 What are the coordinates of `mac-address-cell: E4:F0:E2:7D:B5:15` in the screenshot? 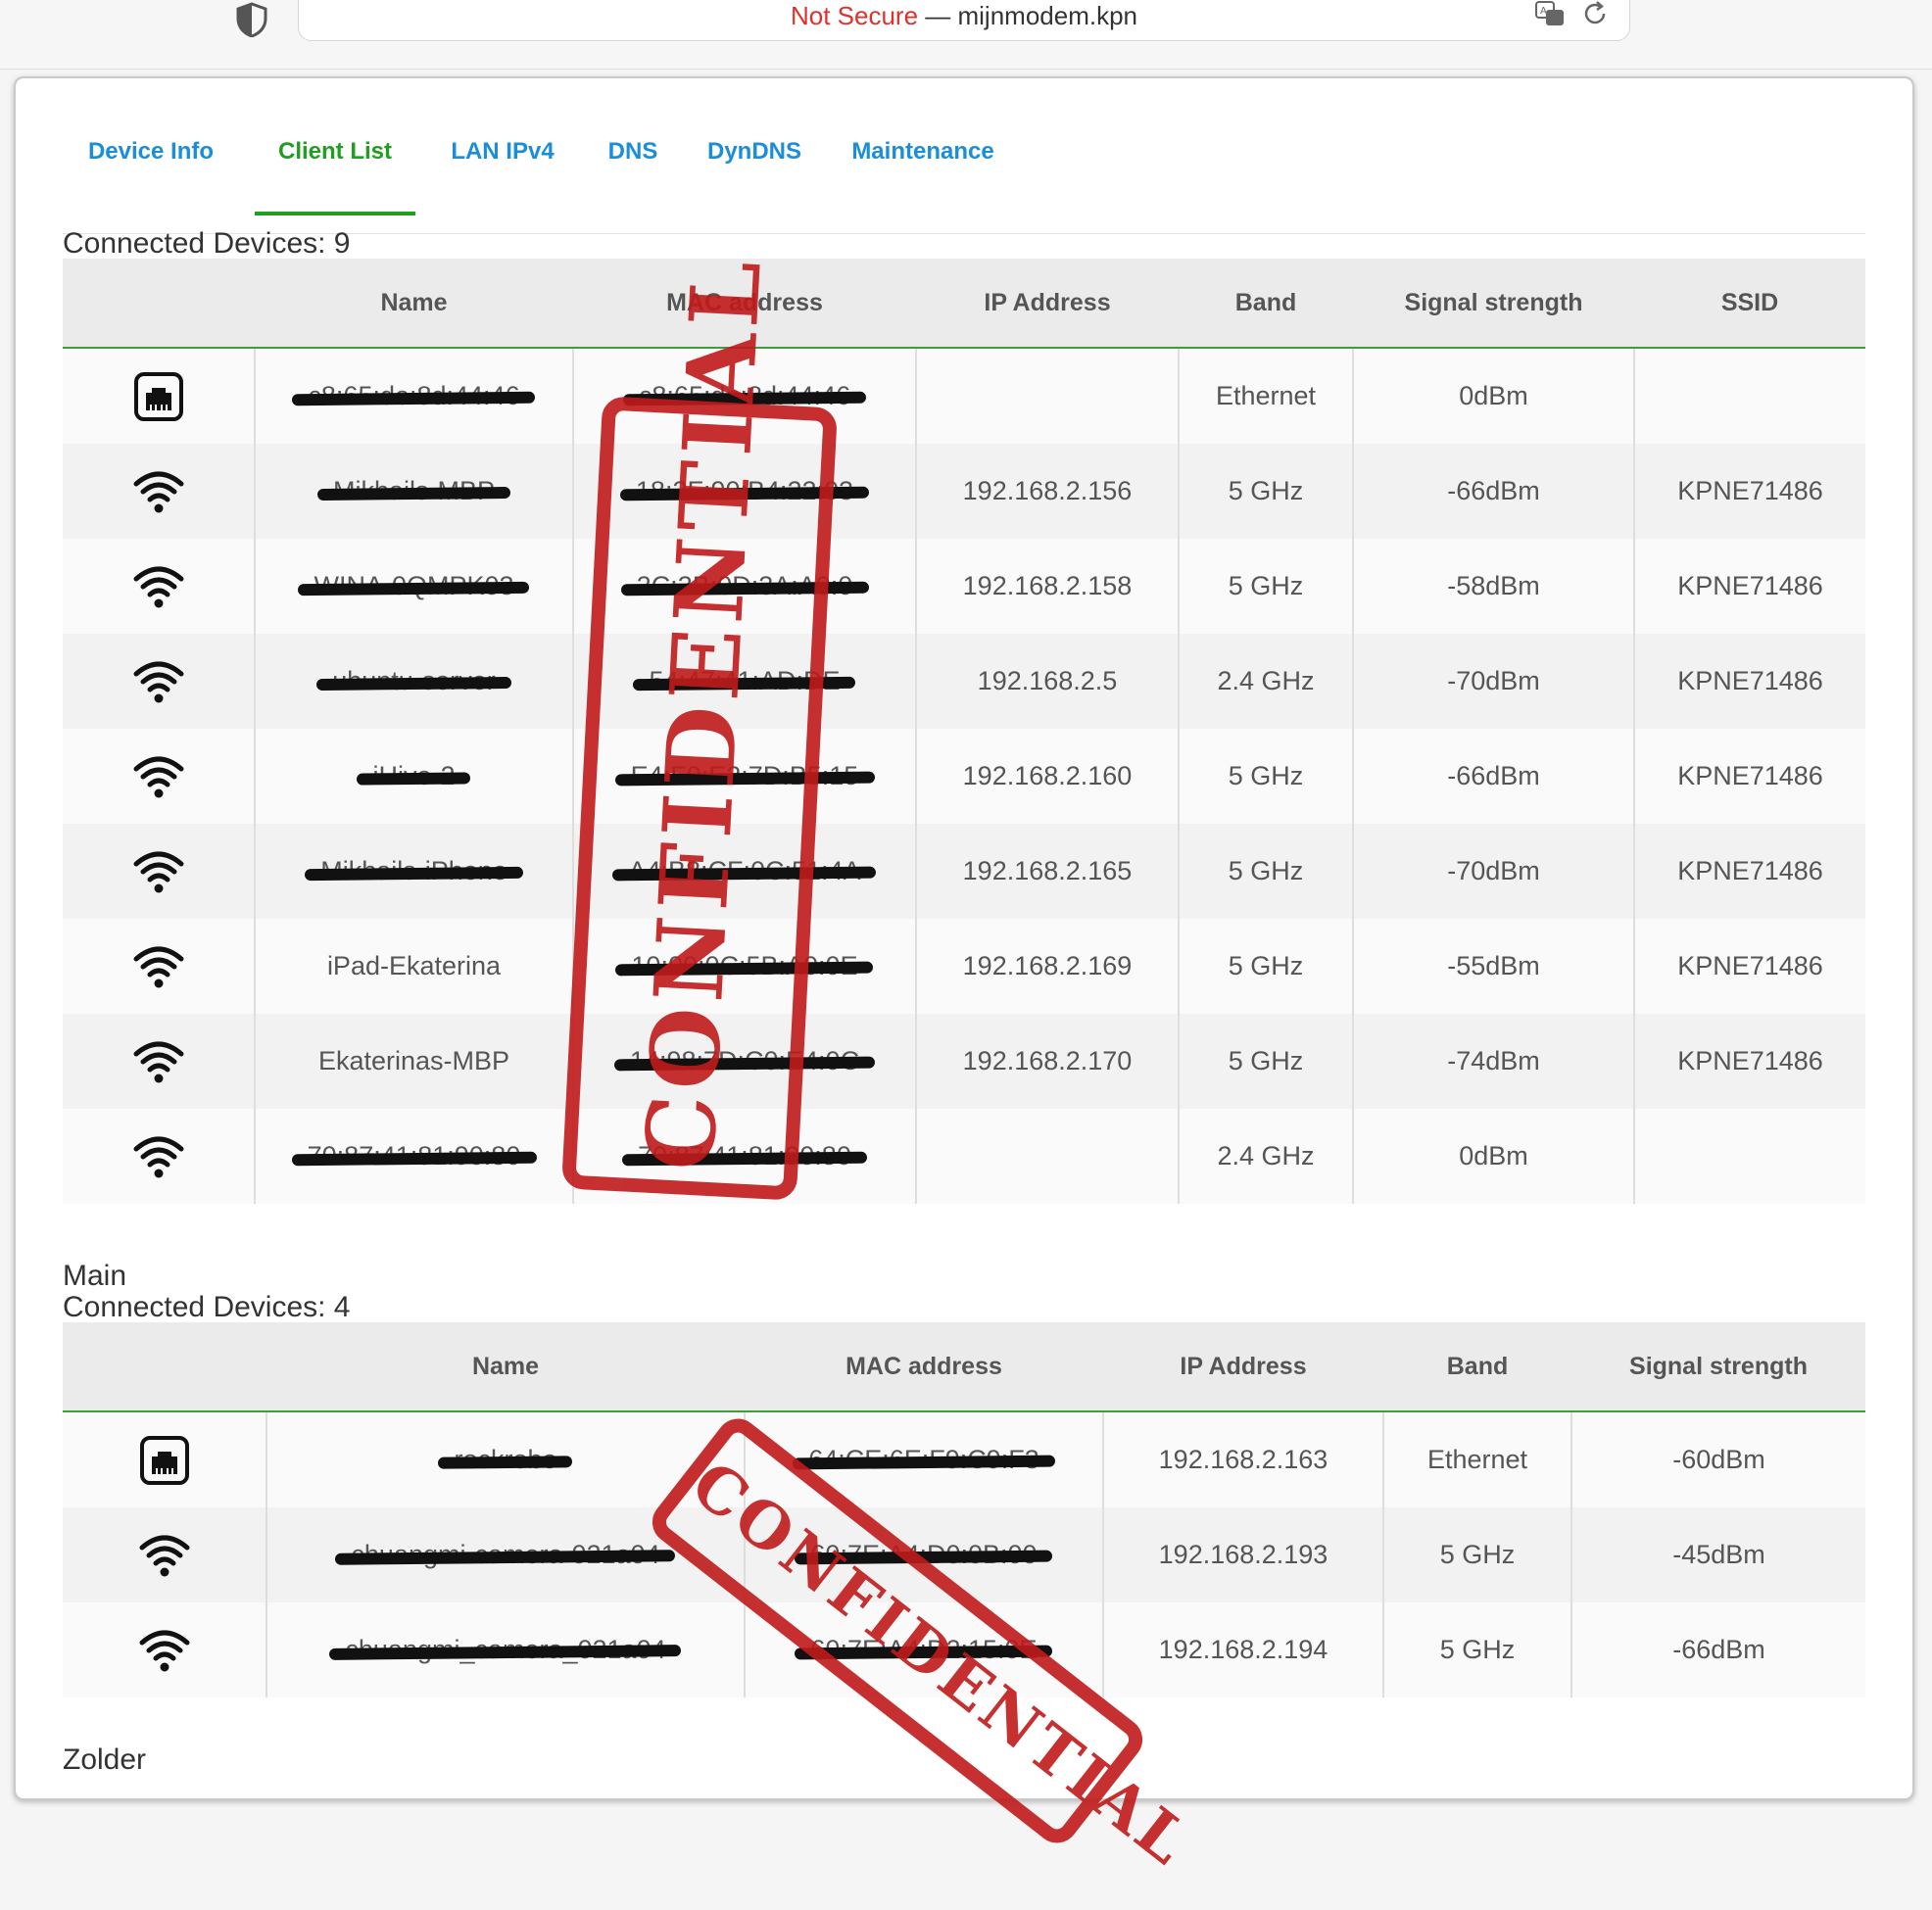 It's located at (745, 776).